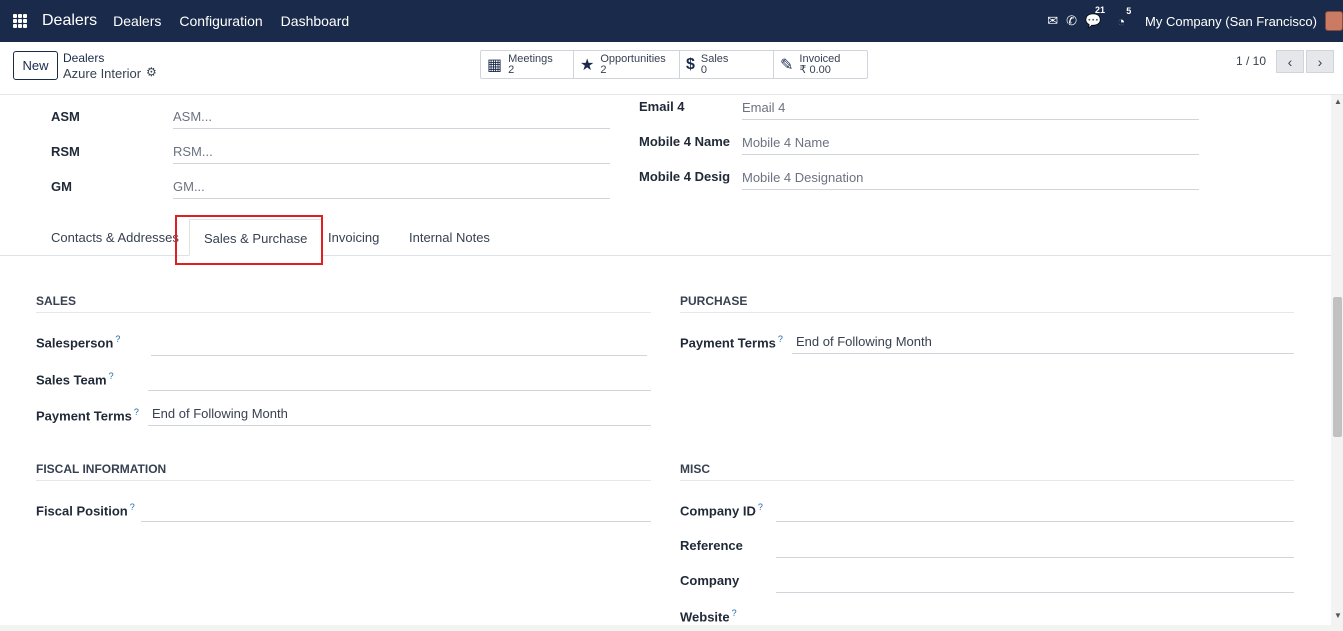 The image size is (1343, 631). I want to click on activities-icon: ◔ 5, so click(1124, 17).